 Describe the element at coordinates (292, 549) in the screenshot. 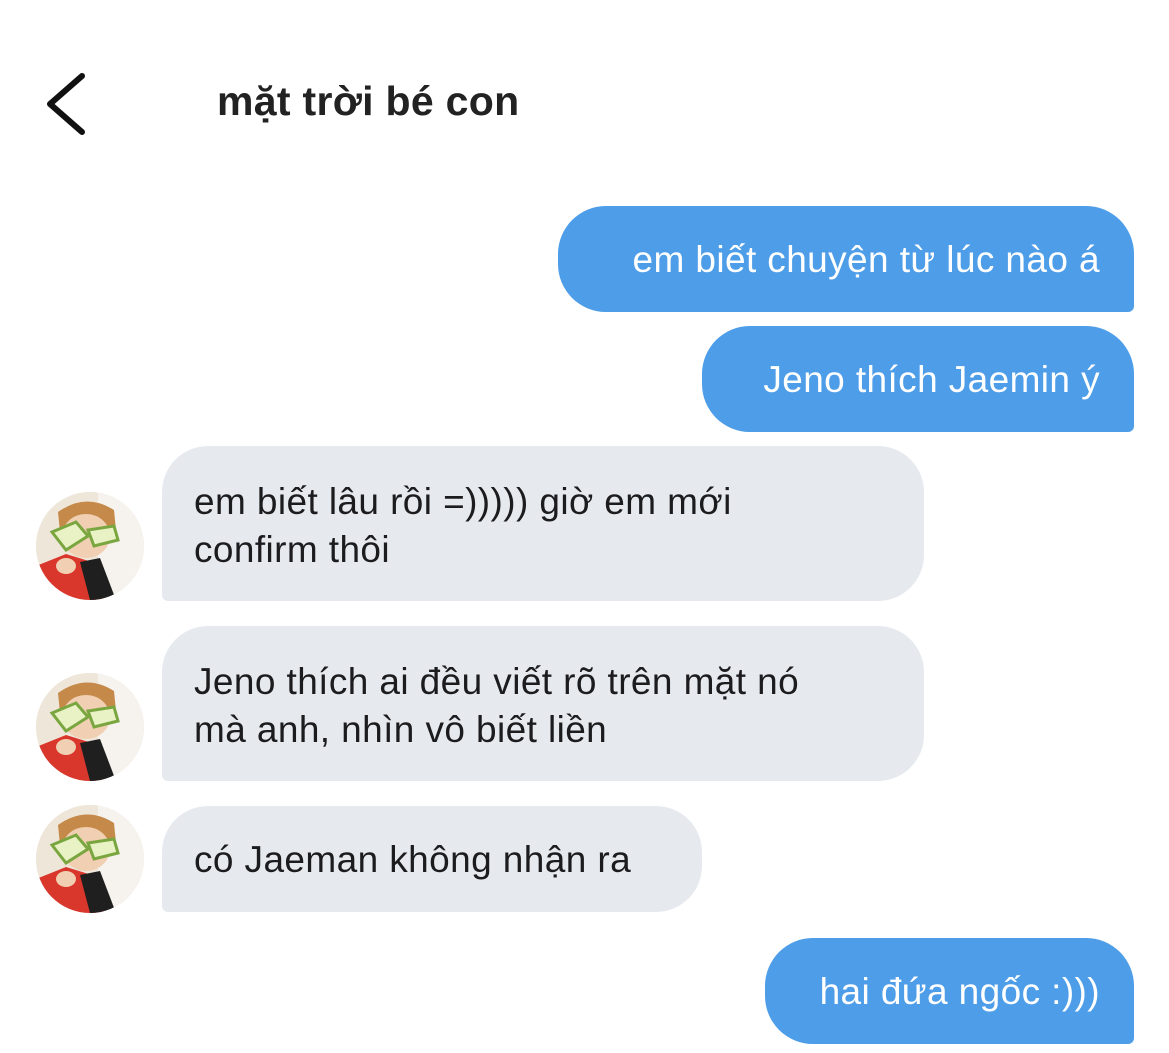

I see `message-text-line: confirm thôi` at that location.